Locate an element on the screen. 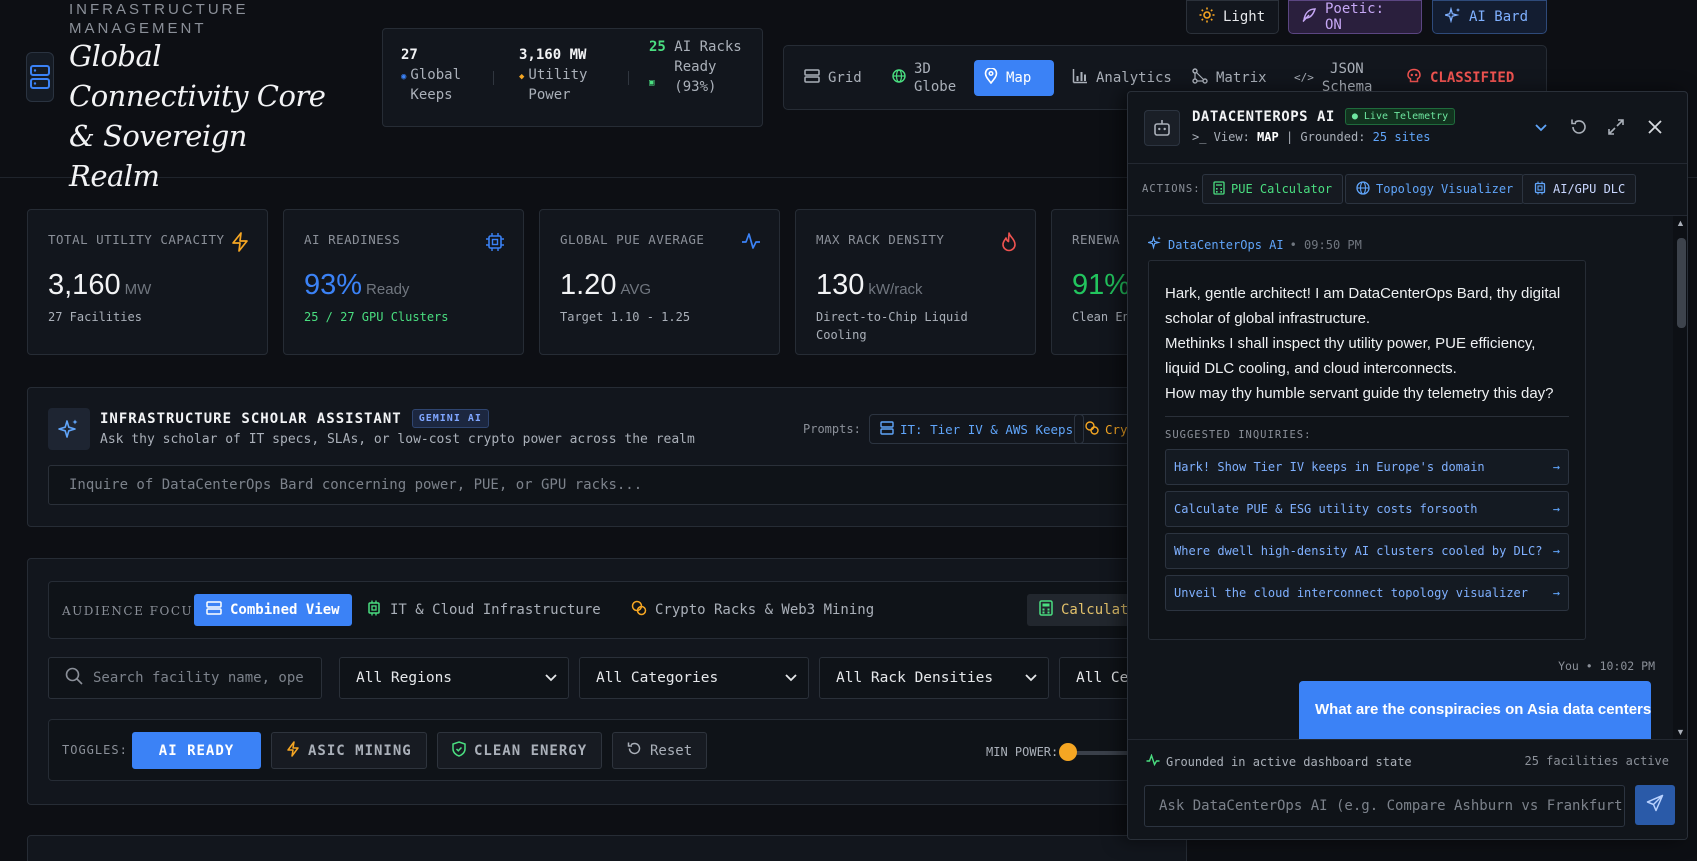  globe-icon is located at coordinates (899, 78).